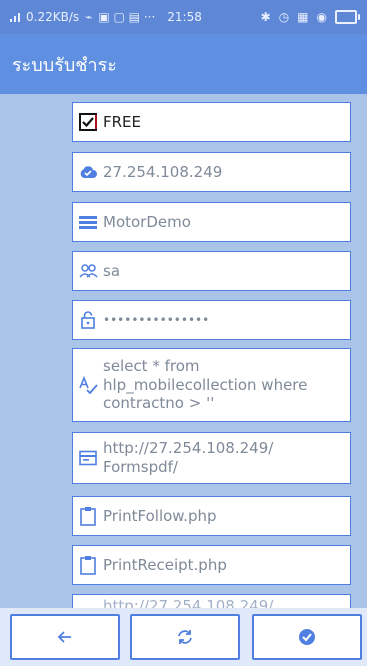 The width and height of the screenshot is (367, 666). Describe the element at coordinates (88, 458) in the screenshot. I see `window-icon` at that location.